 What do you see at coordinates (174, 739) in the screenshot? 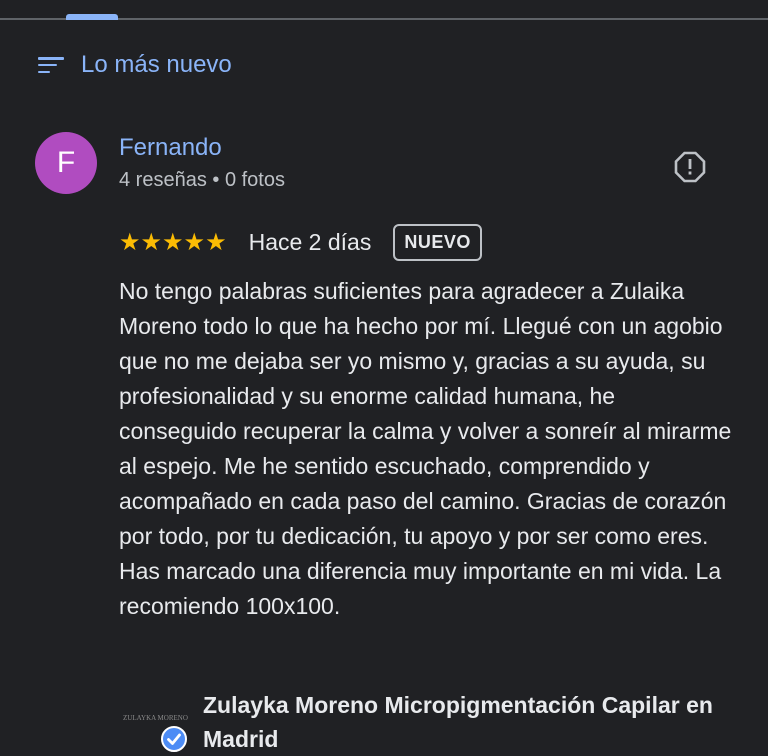
I see `verified-check-icon` at bounding box center [174, 739].